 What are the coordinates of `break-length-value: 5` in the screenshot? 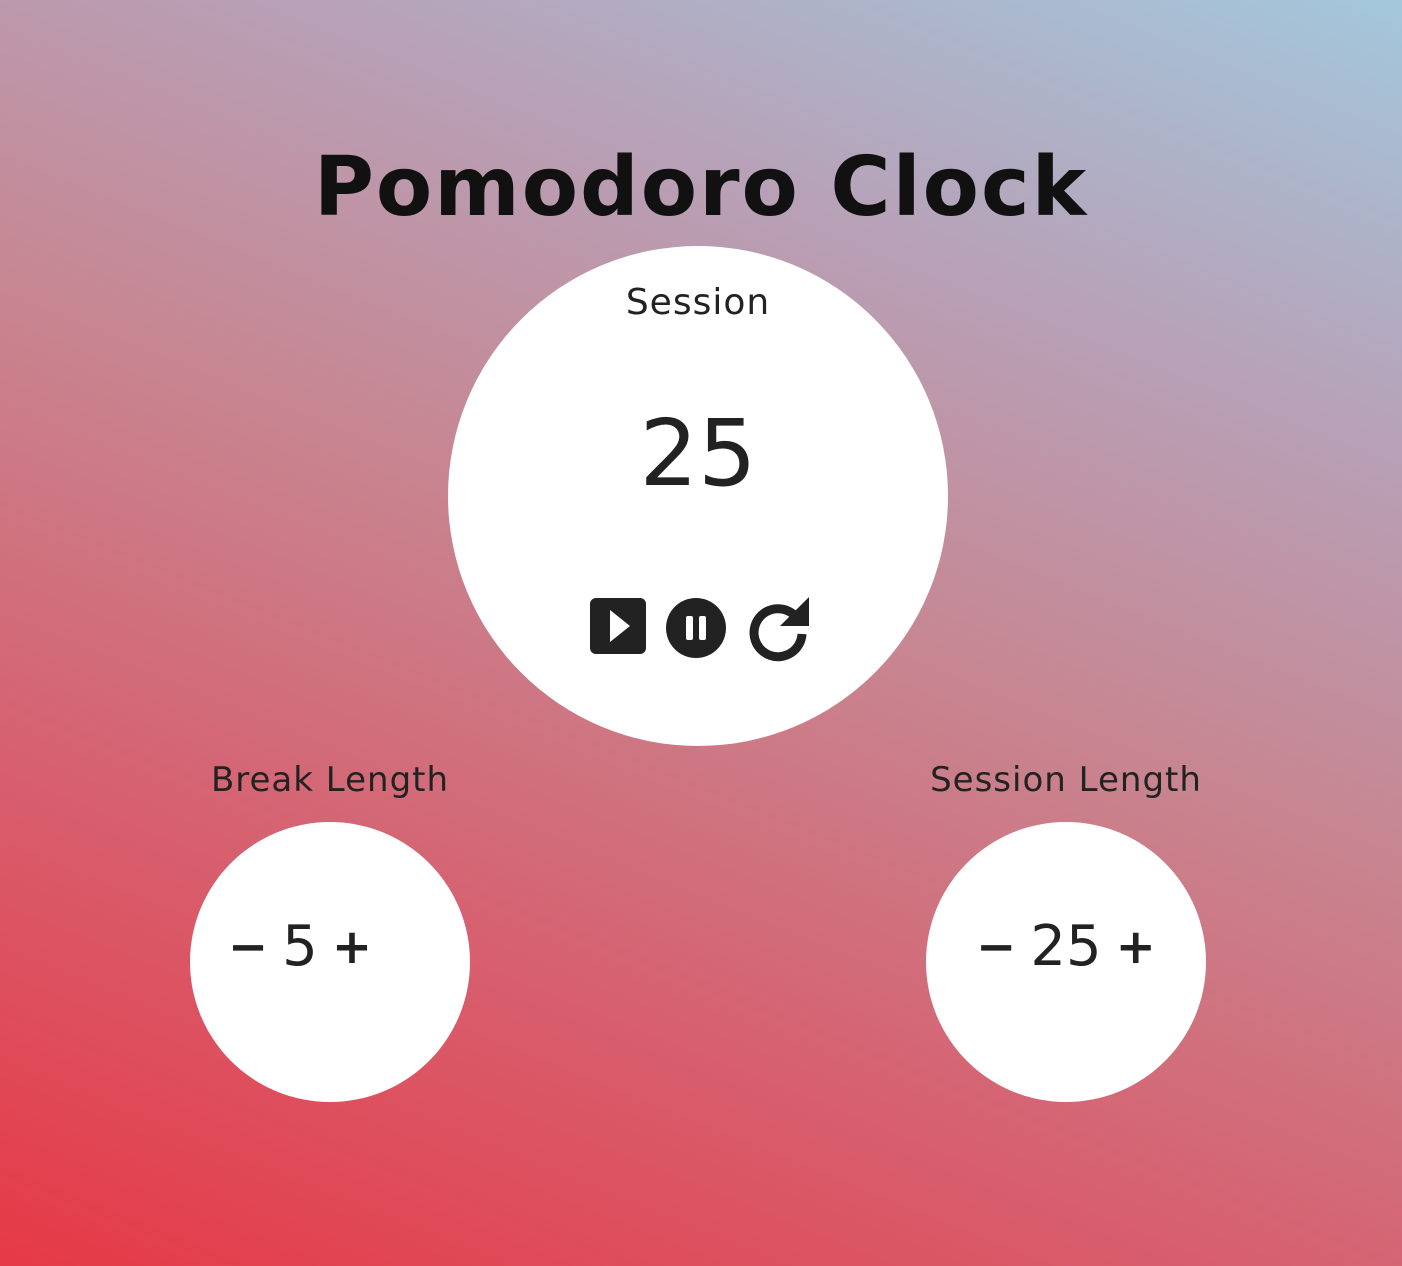 It's located at (300, 946).